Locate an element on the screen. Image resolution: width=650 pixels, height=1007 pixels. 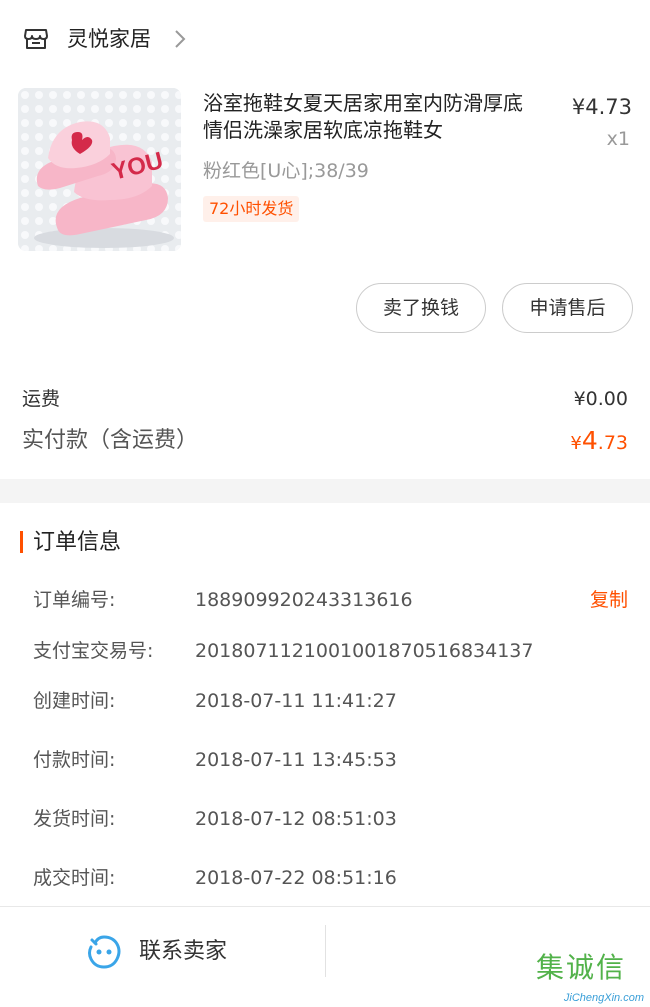
product-price: ¥4.73 is located at coordinates (601, 107).